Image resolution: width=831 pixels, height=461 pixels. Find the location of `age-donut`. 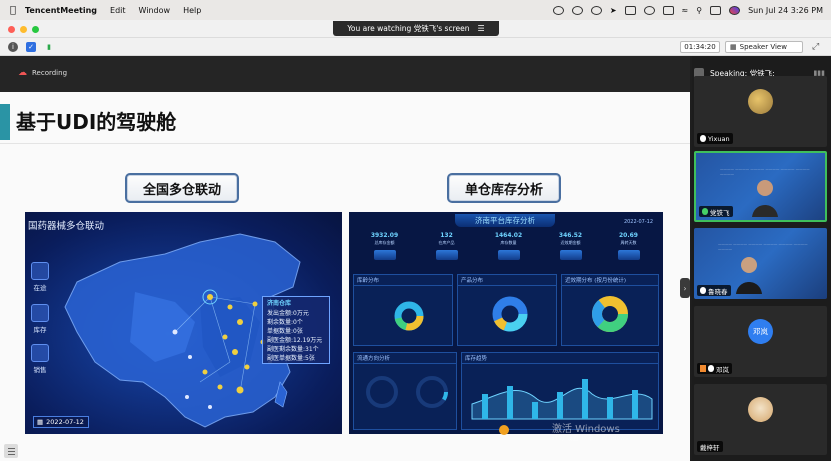

age-donut is located at coordinates (409, 316).